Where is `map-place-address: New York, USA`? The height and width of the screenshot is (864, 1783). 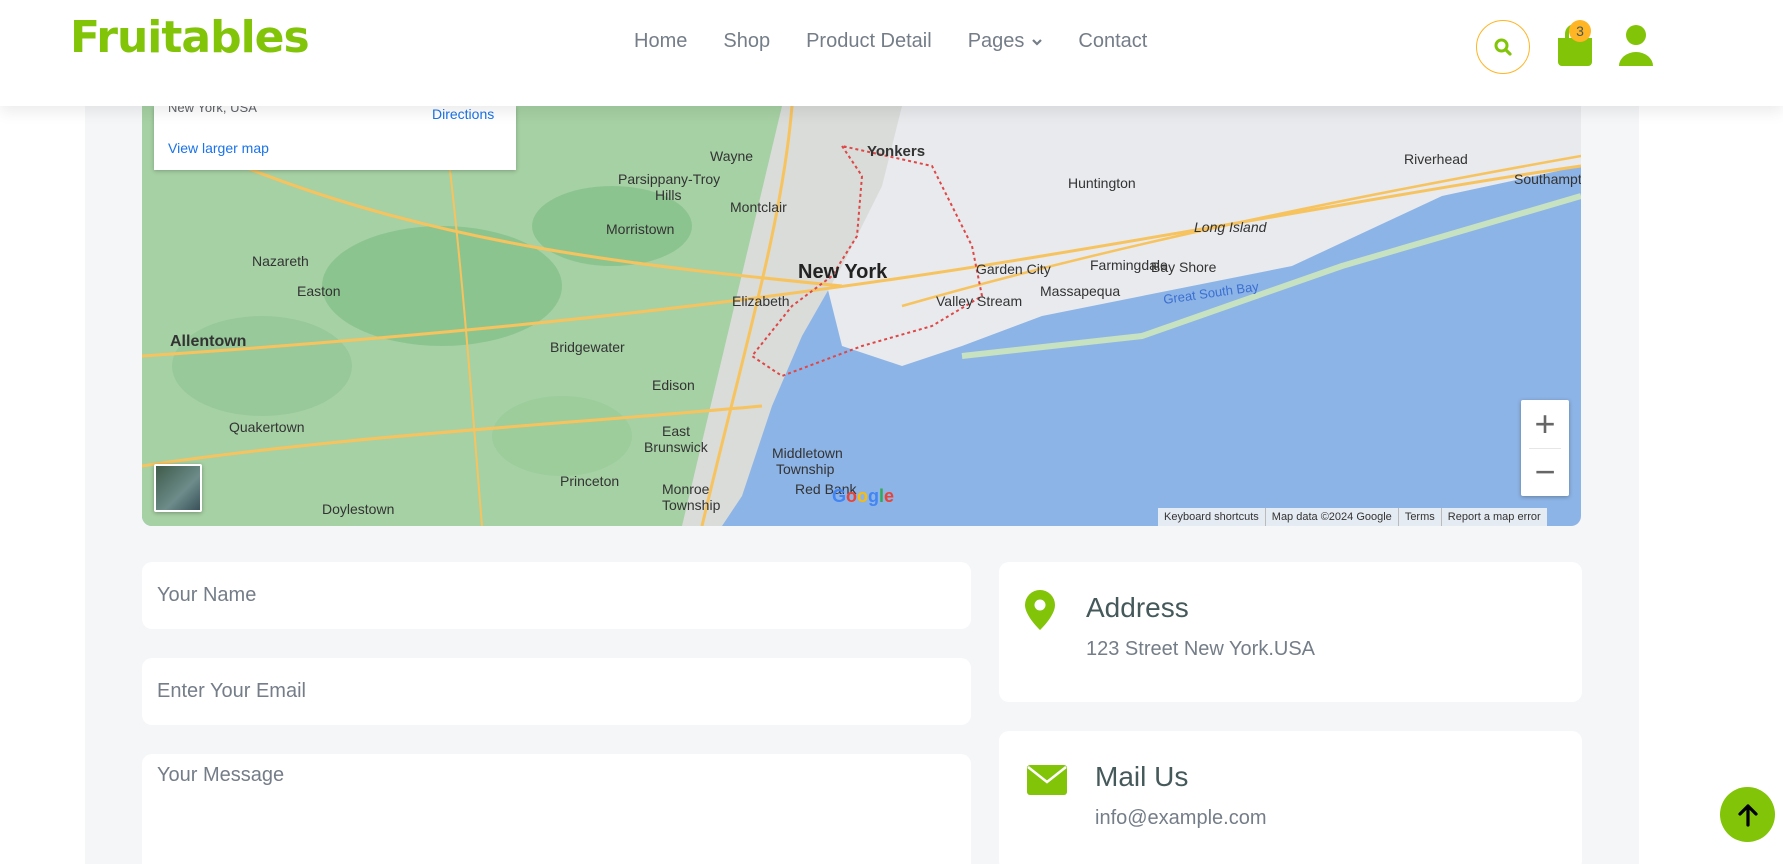 map-place-address: New York, USA is located at coordinates (212, 110).